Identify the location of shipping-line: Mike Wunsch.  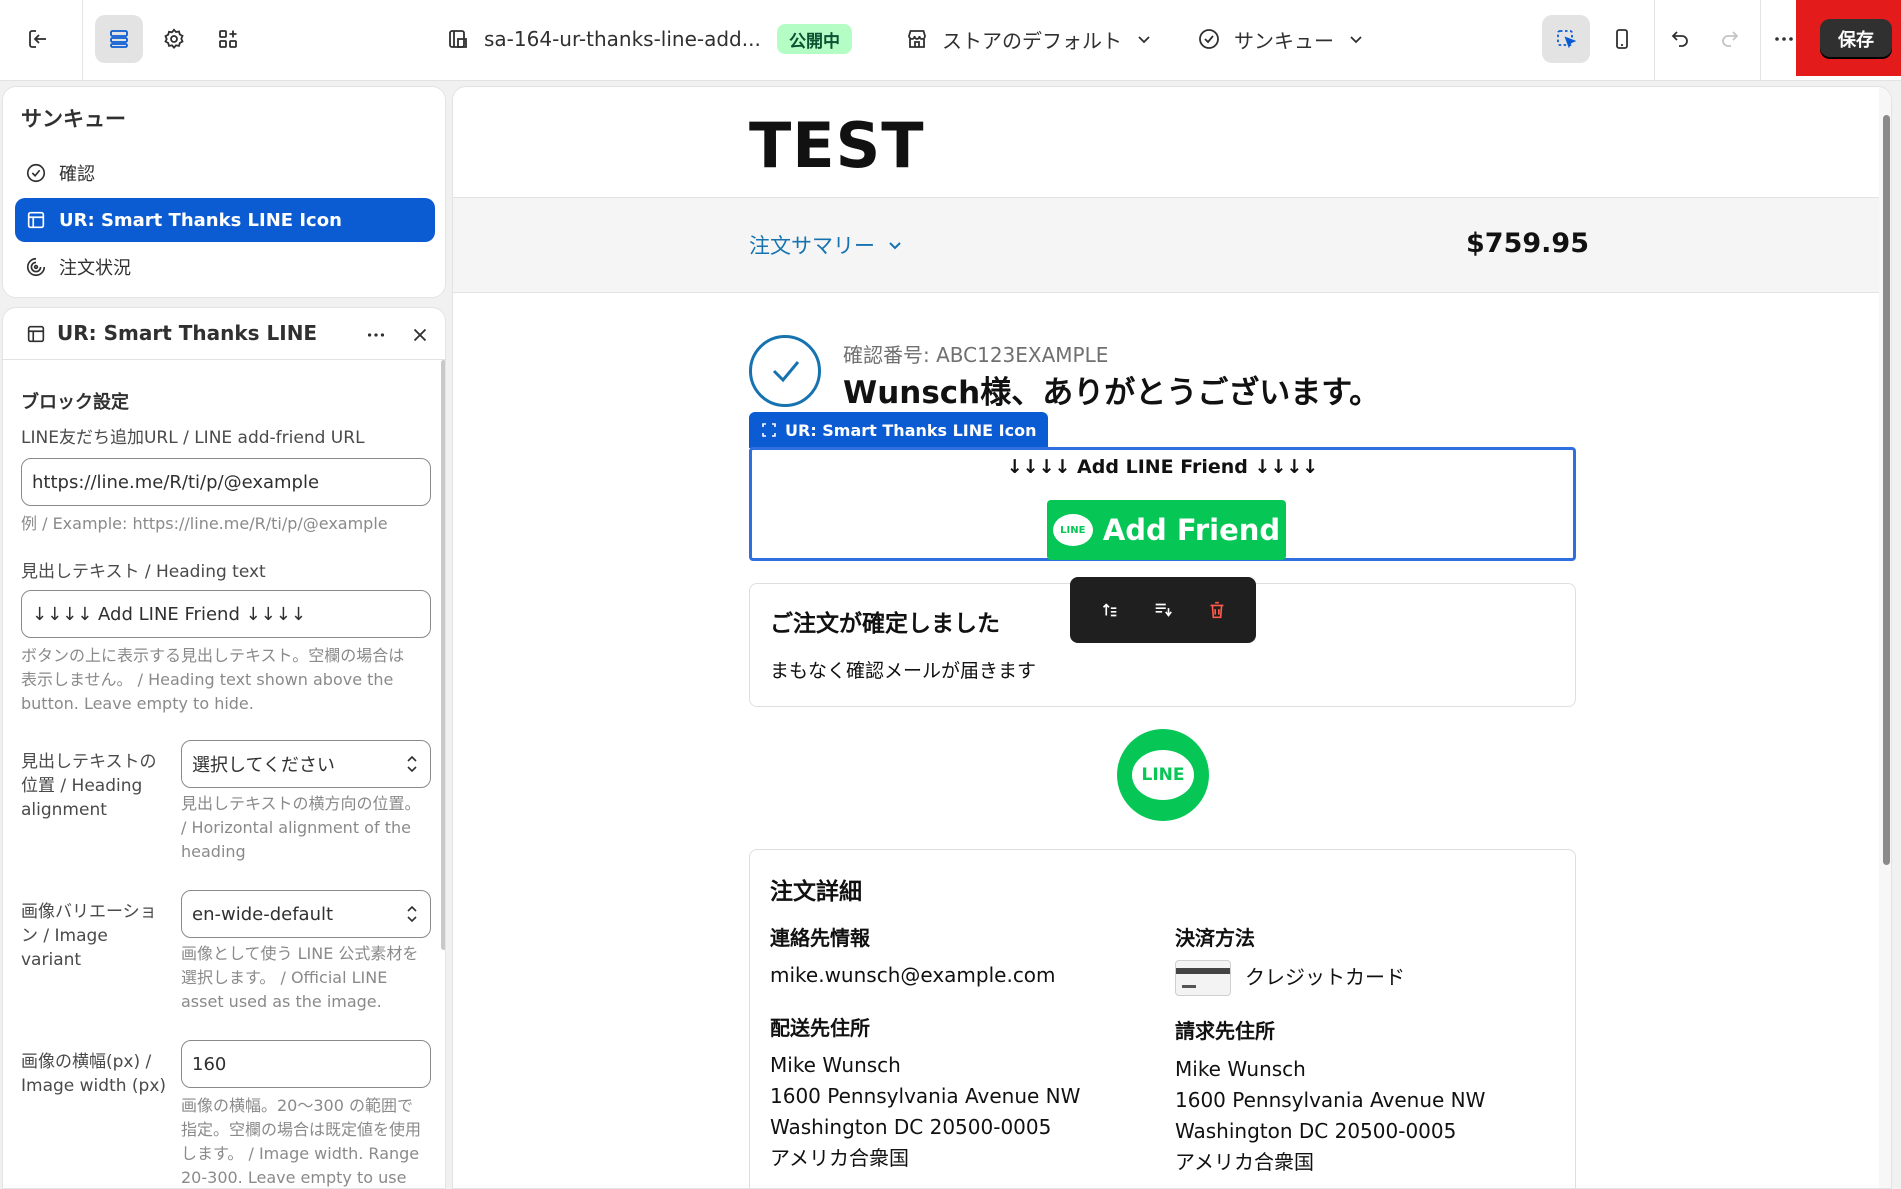
(835, 1065).